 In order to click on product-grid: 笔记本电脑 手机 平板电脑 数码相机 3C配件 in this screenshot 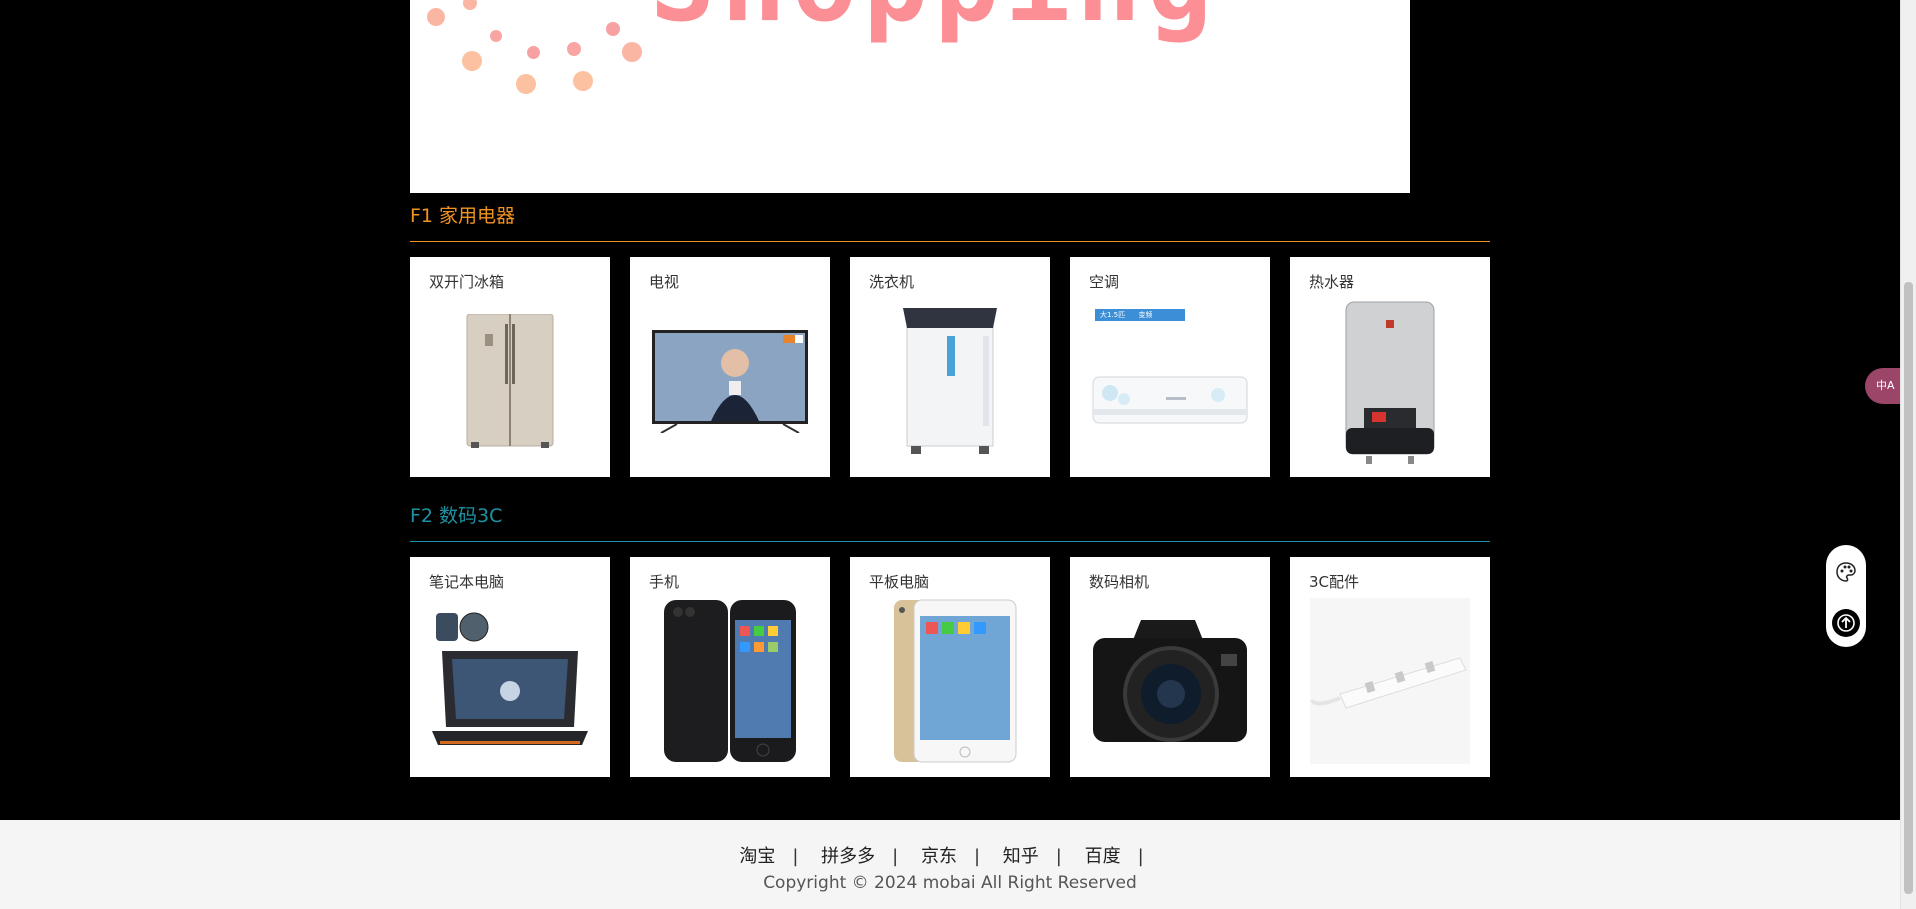, I will do `click(950, 667)`.